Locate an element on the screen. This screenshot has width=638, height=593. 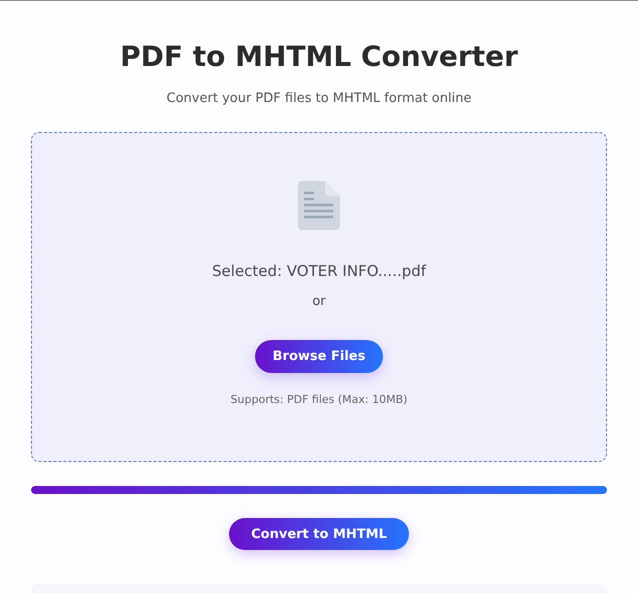
page-title: PDF to MHTML Converter is located at coordinates (319, 57).